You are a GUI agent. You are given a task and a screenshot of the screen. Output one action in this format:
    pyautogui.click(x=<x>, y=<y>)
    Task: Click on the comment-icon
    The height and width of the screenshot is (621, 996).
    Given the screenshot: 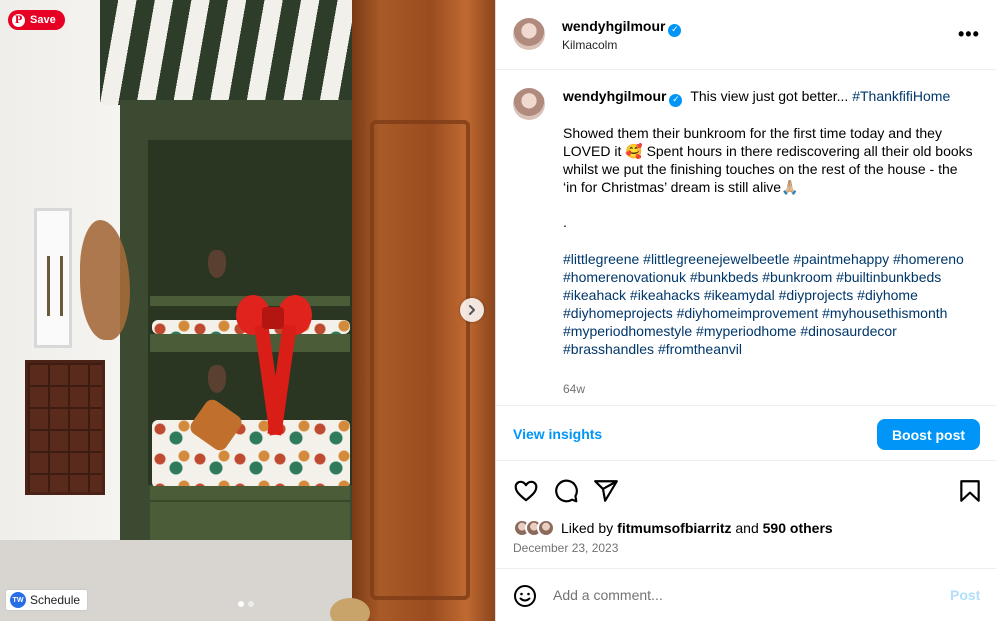 What is the action you would take?
    pyautogui.click(x=566, y=491)
    